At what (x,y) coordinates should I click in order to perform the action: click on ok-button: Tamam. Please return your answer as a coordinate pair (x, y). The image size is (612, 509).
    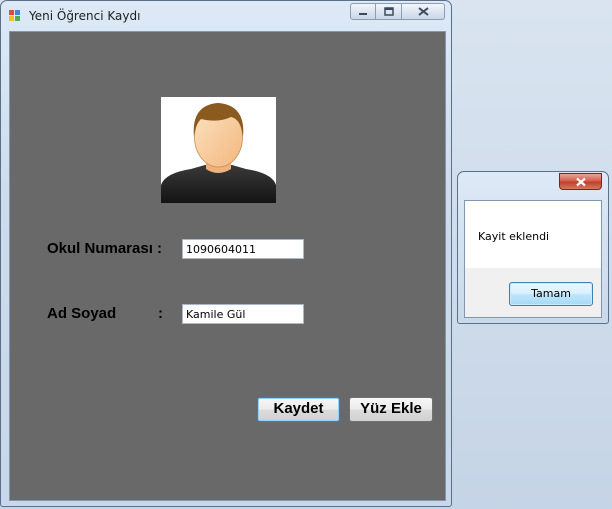
    Looking at the image, I should click on (551, 294).